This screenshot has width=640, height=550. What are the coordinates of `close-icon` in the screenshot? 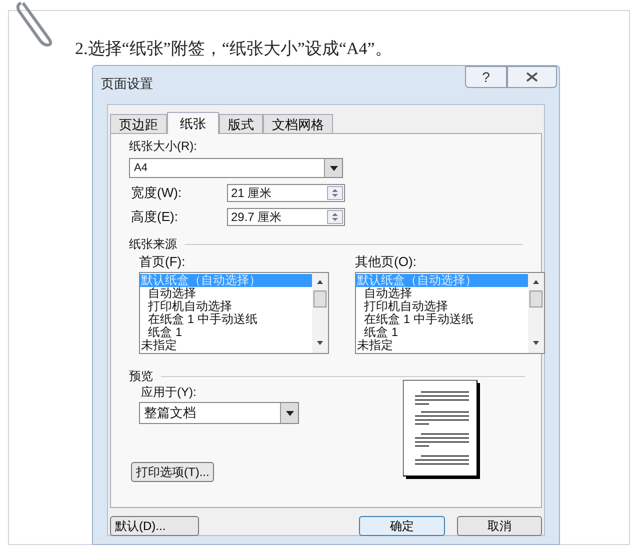 It's located at (532, 77).